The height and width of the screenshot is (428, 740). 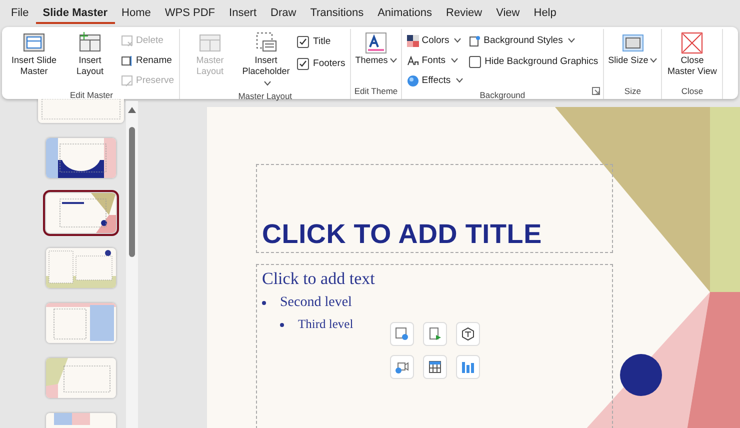 What do you see at coordinates (533, 40) in the screenshot?
I see `dropdown-button: Background Styles` at bounding box center [533, 40].